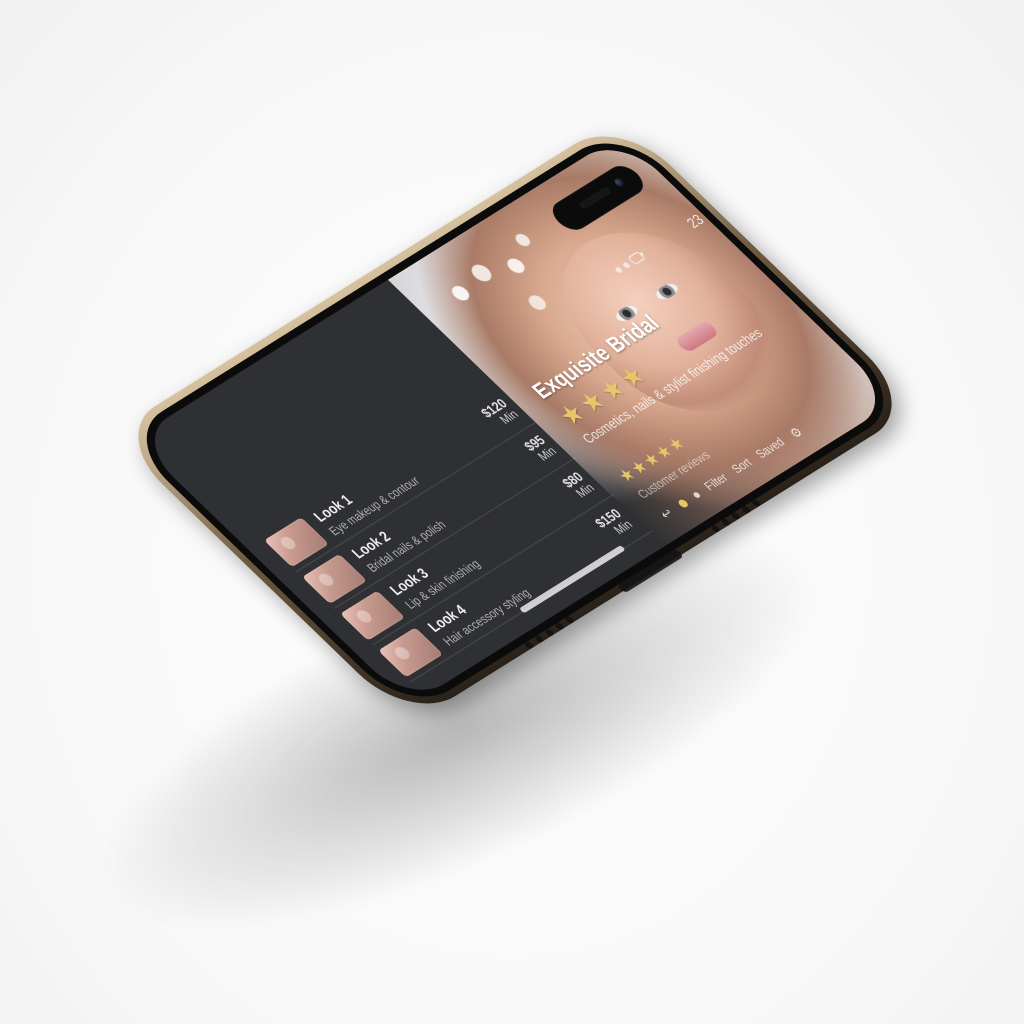 This screenshot has height=1024, width=1024. Describe the element at coordinates (683, 503) in the screenshot. I see `toggle-dot-icon` at that location.